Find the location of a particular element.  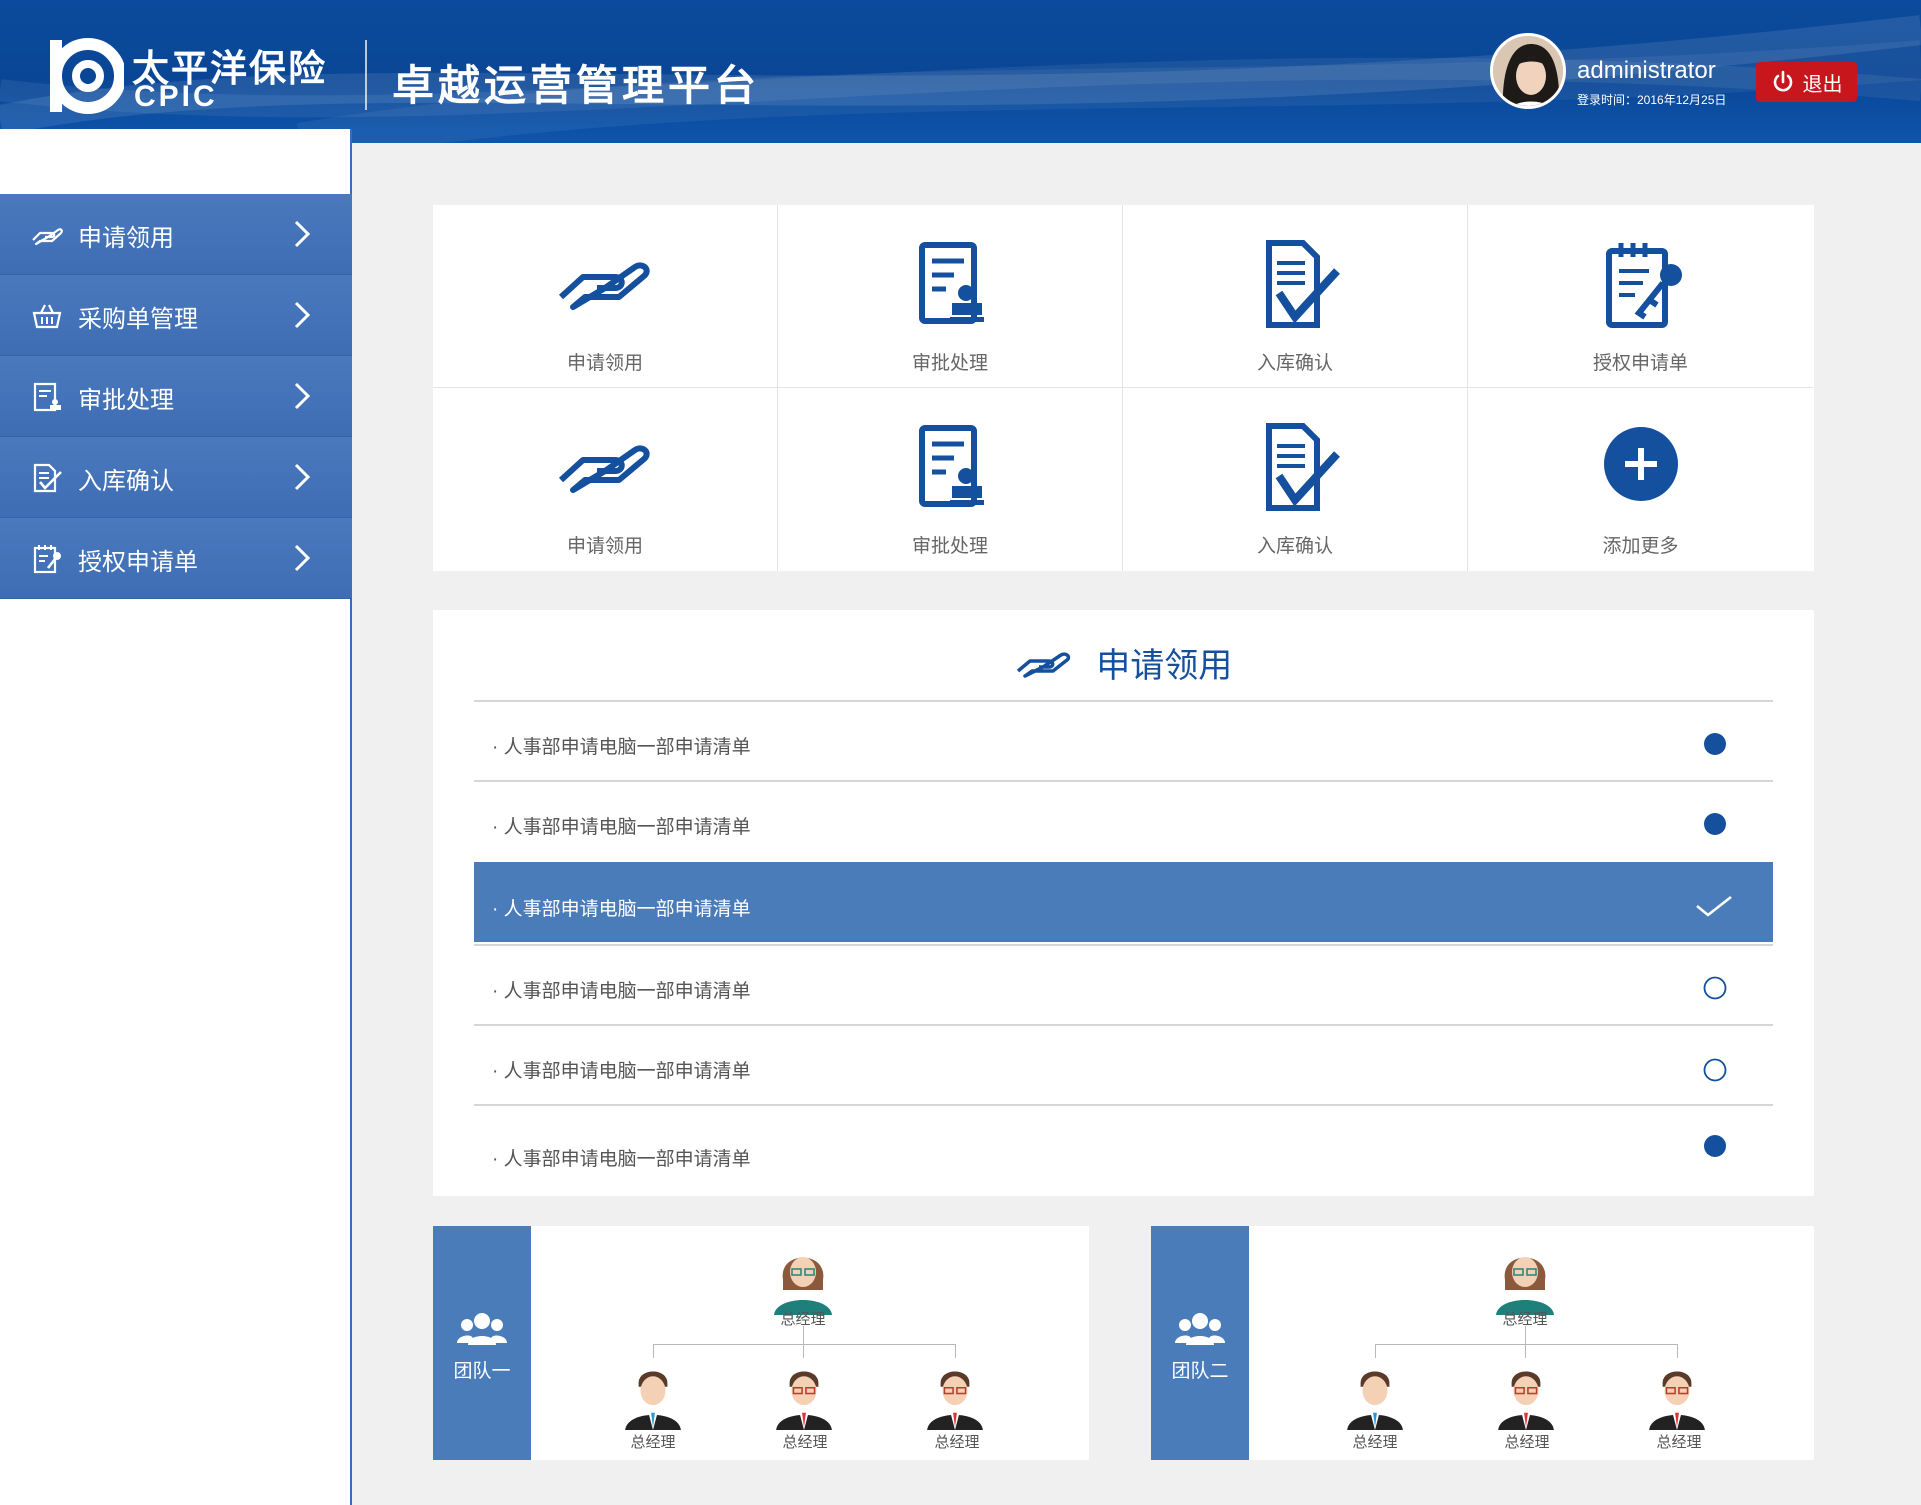

quick-item-approval-2: 审批处理 is located at coordinates (950, 479).